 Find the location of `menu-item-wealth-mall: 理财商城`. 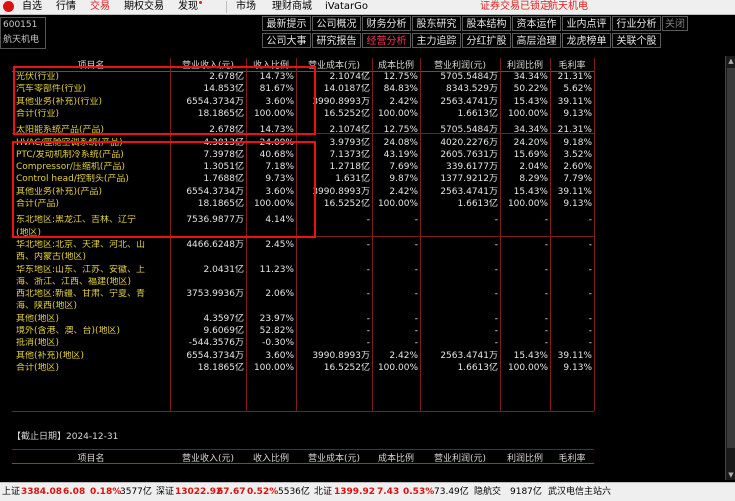

menu-item-wealth-mall: 理财商城 is located at coordinates (292, 7).